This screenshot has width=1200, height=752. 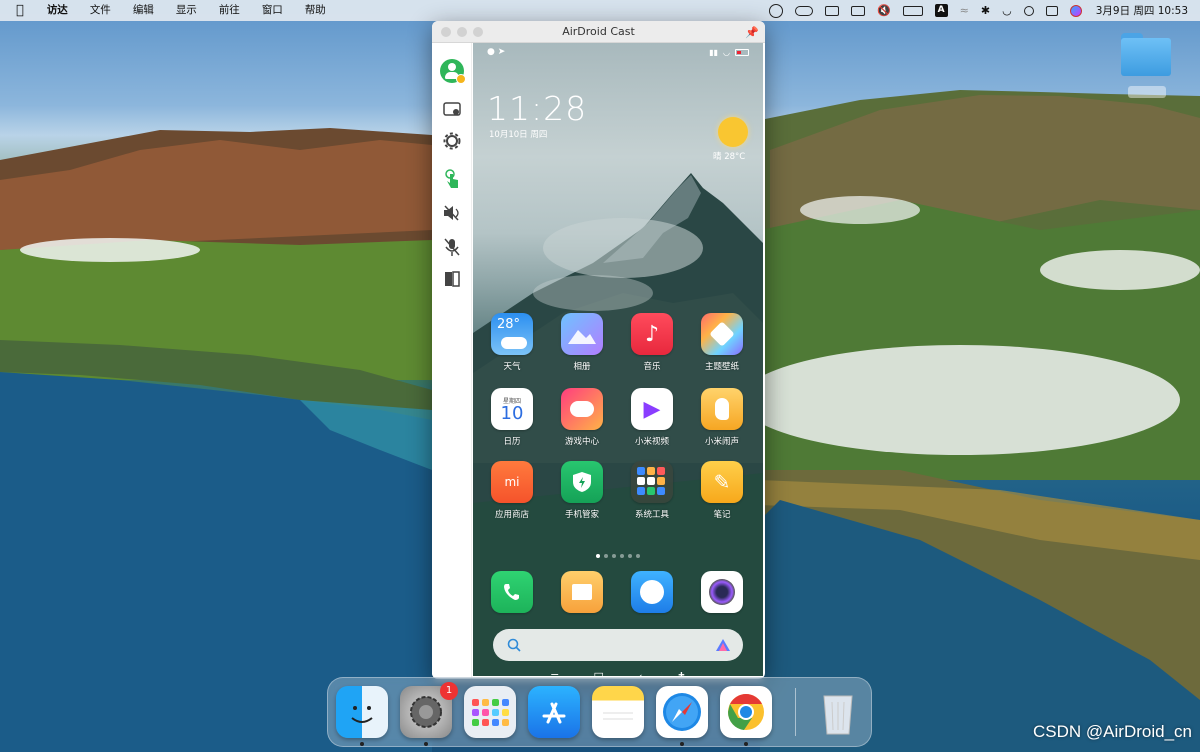 I want to click on mute-icon: 🔇, so click(x=884, y=10).